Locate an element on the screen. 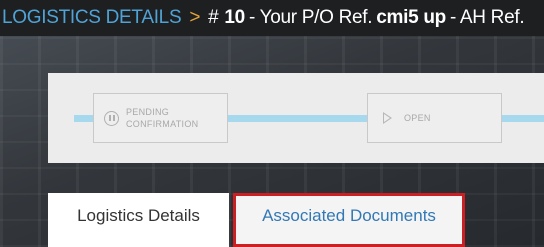 The image size is (544, 247). po-ref-value: cmi5 up is located at coordinates (411, 17).